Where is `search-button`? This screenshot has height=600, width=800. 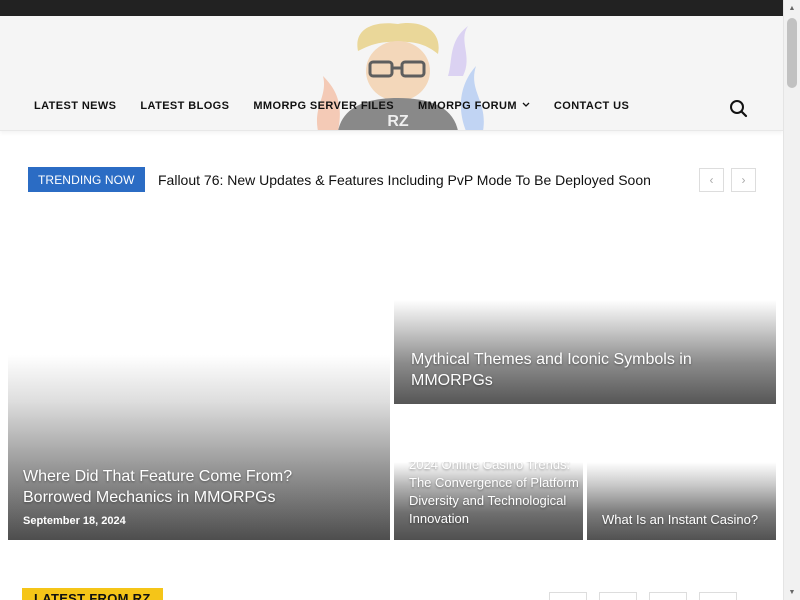
search-button is located at coordinates (738, 108).